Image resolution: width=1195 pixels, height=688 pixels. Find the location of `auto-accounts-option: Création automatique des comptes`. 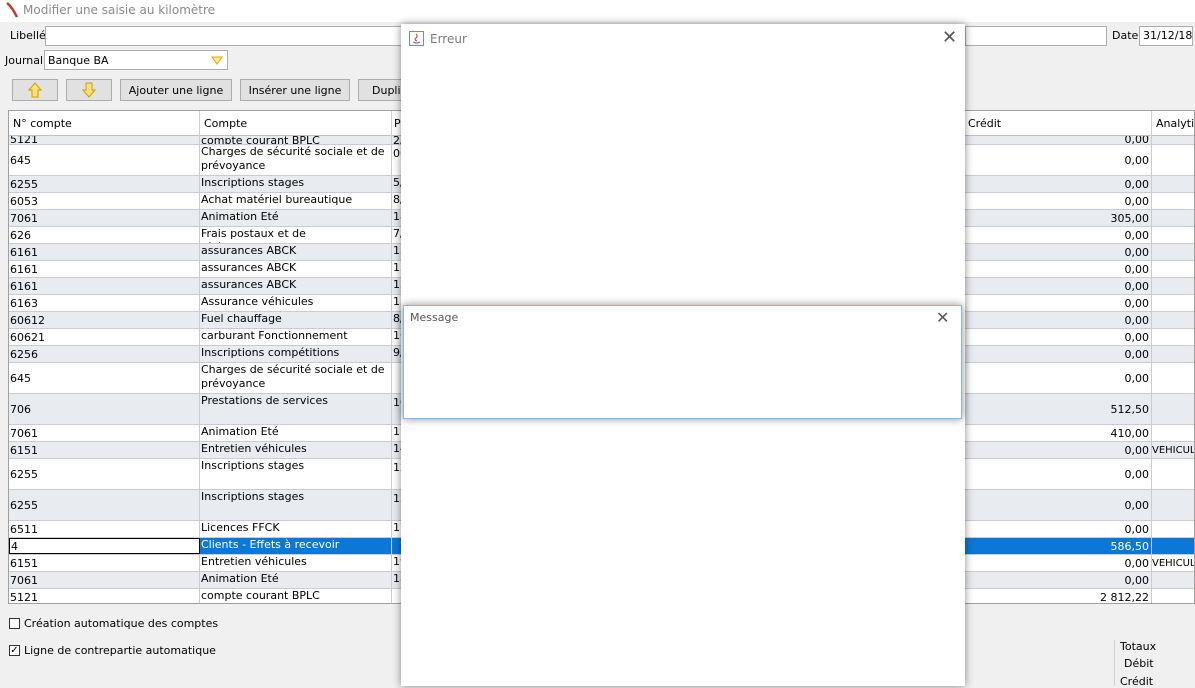

auto-accounts-option: Création automatique des comptes is located at coordinates (113, 623).